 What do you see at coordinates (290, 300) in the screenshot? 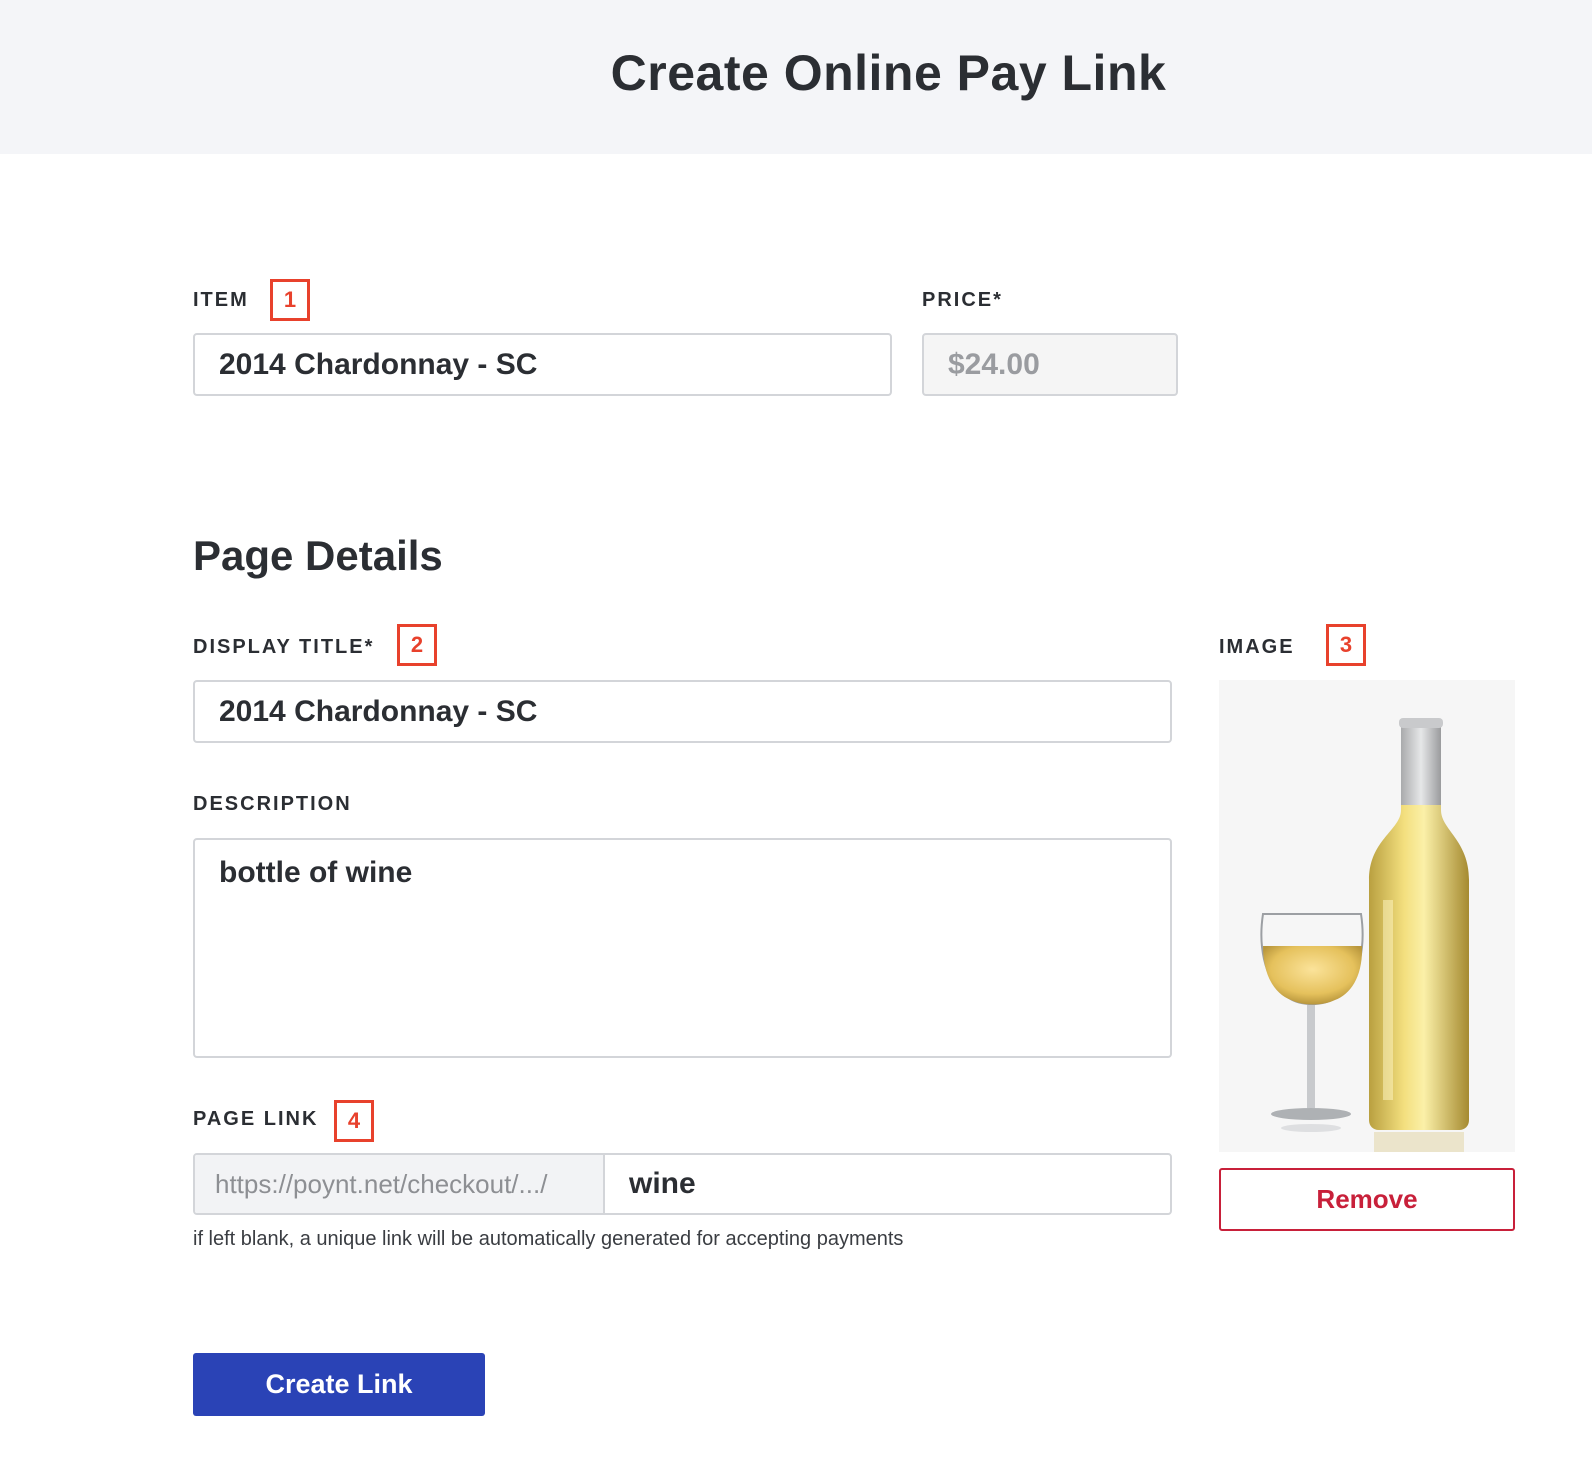
I see `callout-badge-1: 1` at bounding box center [290, 300].